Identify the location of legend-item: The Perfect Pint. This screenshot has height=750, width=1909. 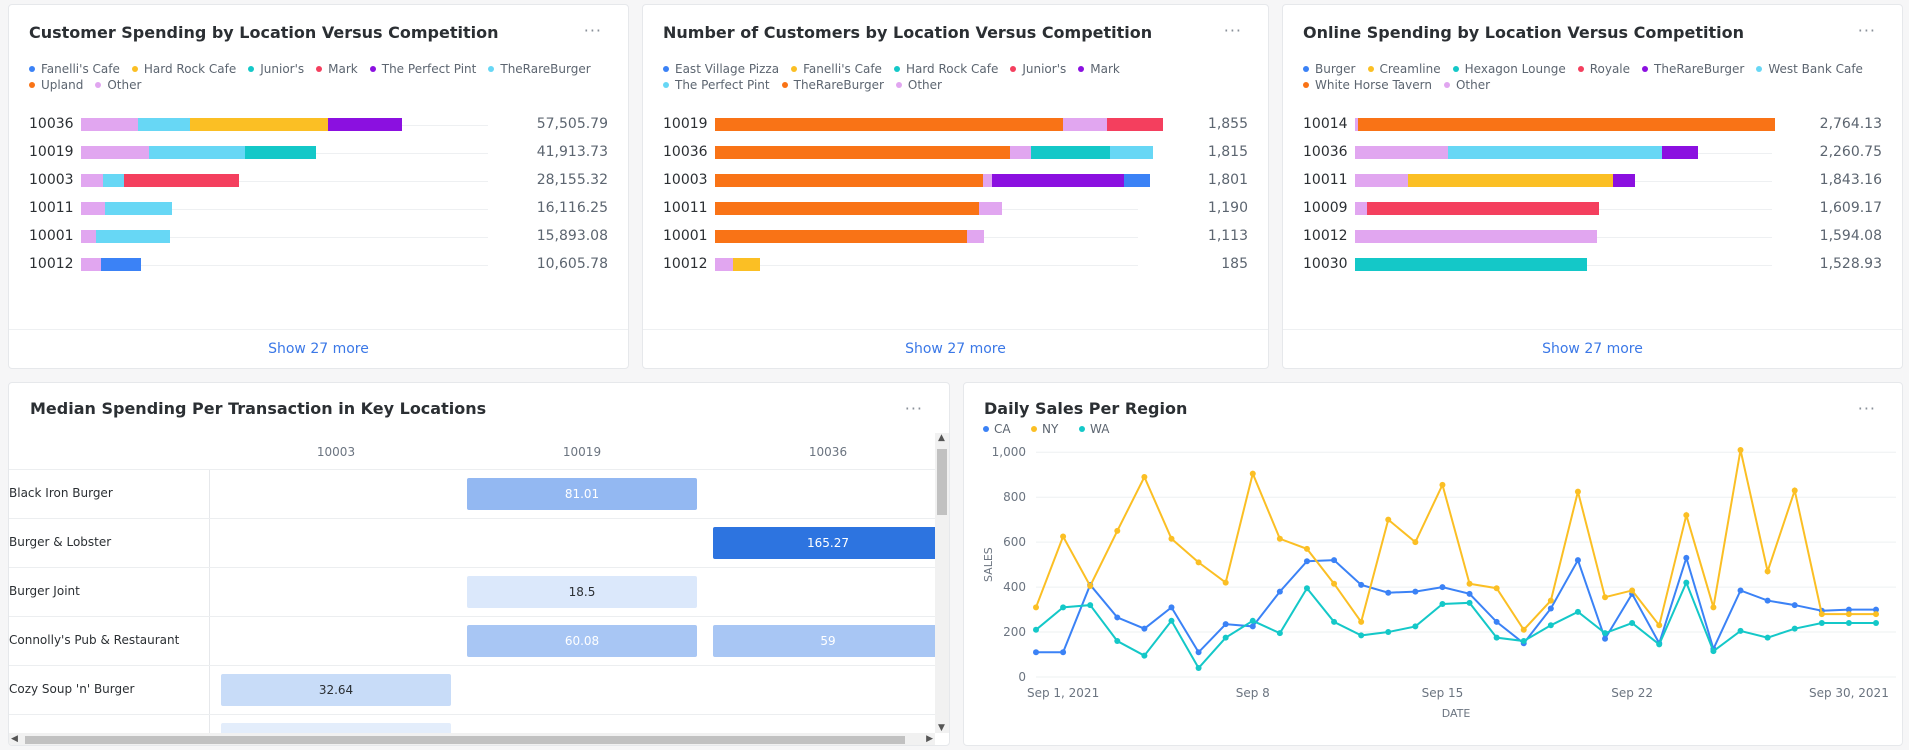
(422, 69).